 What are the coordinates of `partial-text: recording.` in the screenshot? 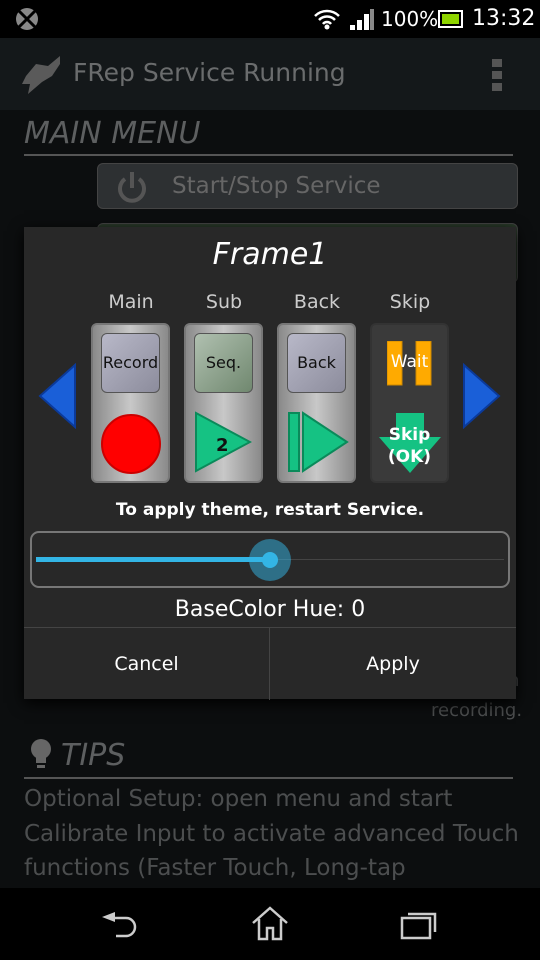 It's located at (477, 710).